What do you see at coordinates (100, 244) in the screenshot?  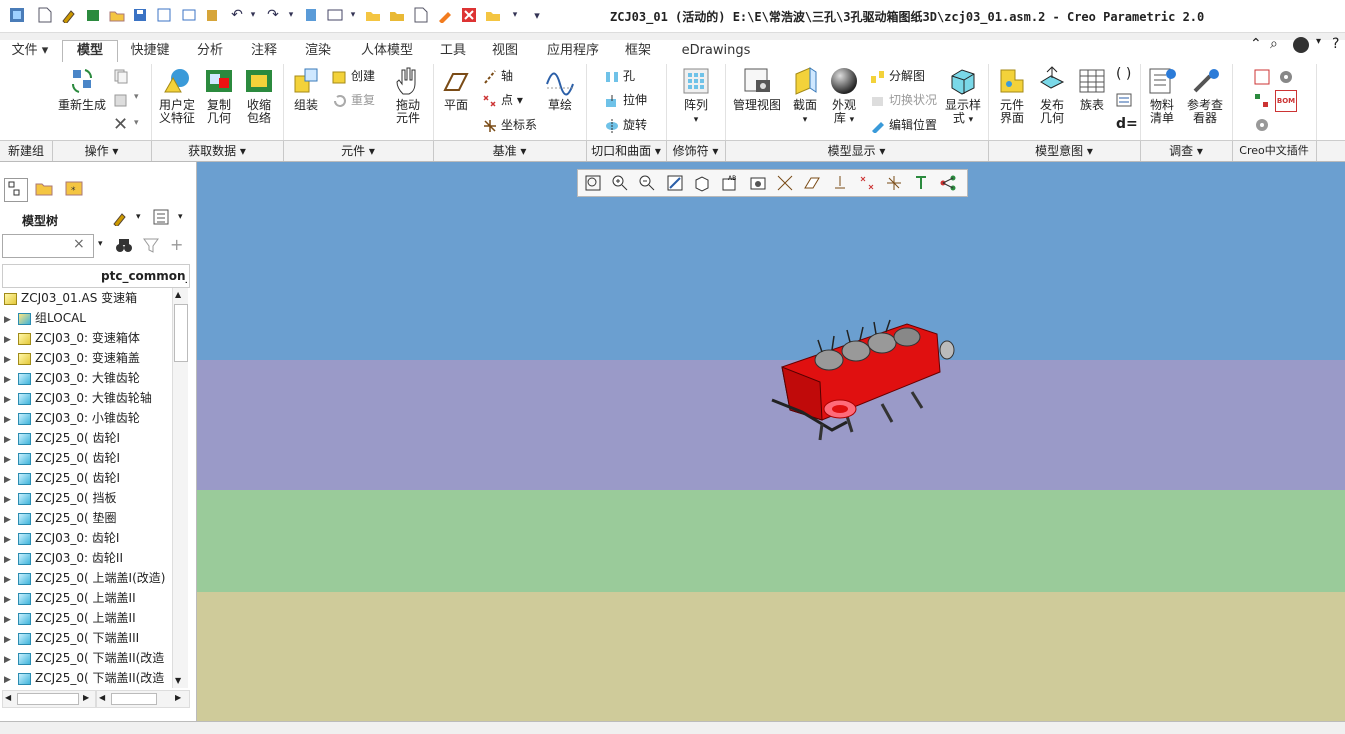 I see `search-dropdown-icon: ▾` at bounding box center [100, 244].